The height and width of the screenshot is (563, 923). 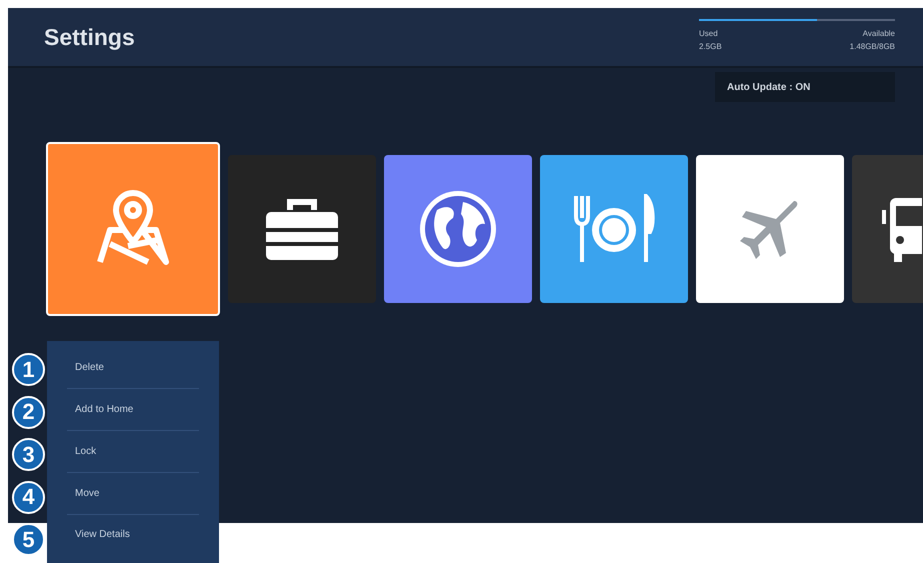 What do you see at coordinates (878, 33) in the screenshot?
I see `available-label: Available` at bounding box center [878, 33].